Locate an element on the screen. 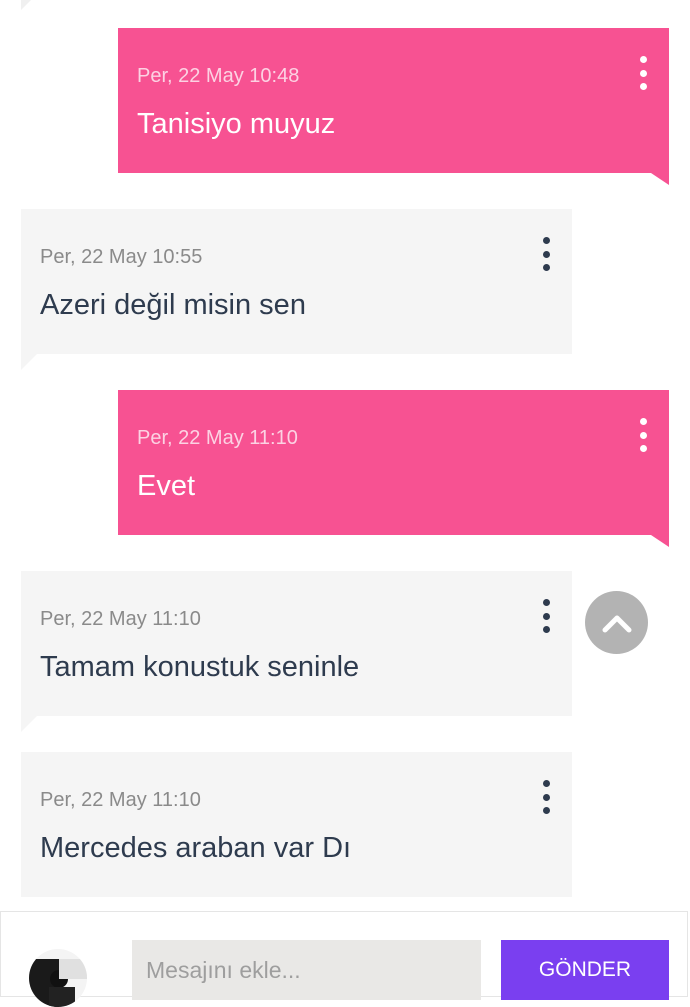 The width and height of the screenshot is (690, 1007). send-button: GÖNDER is located at coordinates (585, 970).